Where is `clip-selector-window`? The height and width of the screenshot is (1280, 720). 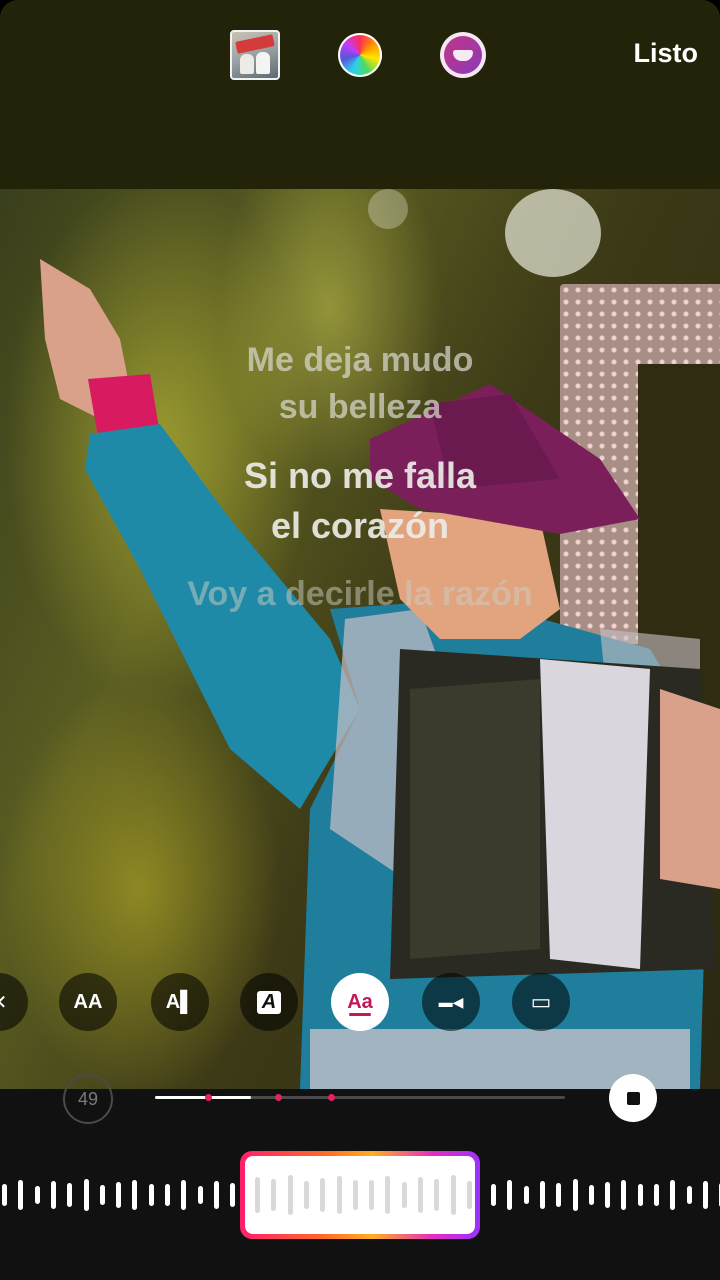
clip-selector-window is located at coordinates (360, 1195).